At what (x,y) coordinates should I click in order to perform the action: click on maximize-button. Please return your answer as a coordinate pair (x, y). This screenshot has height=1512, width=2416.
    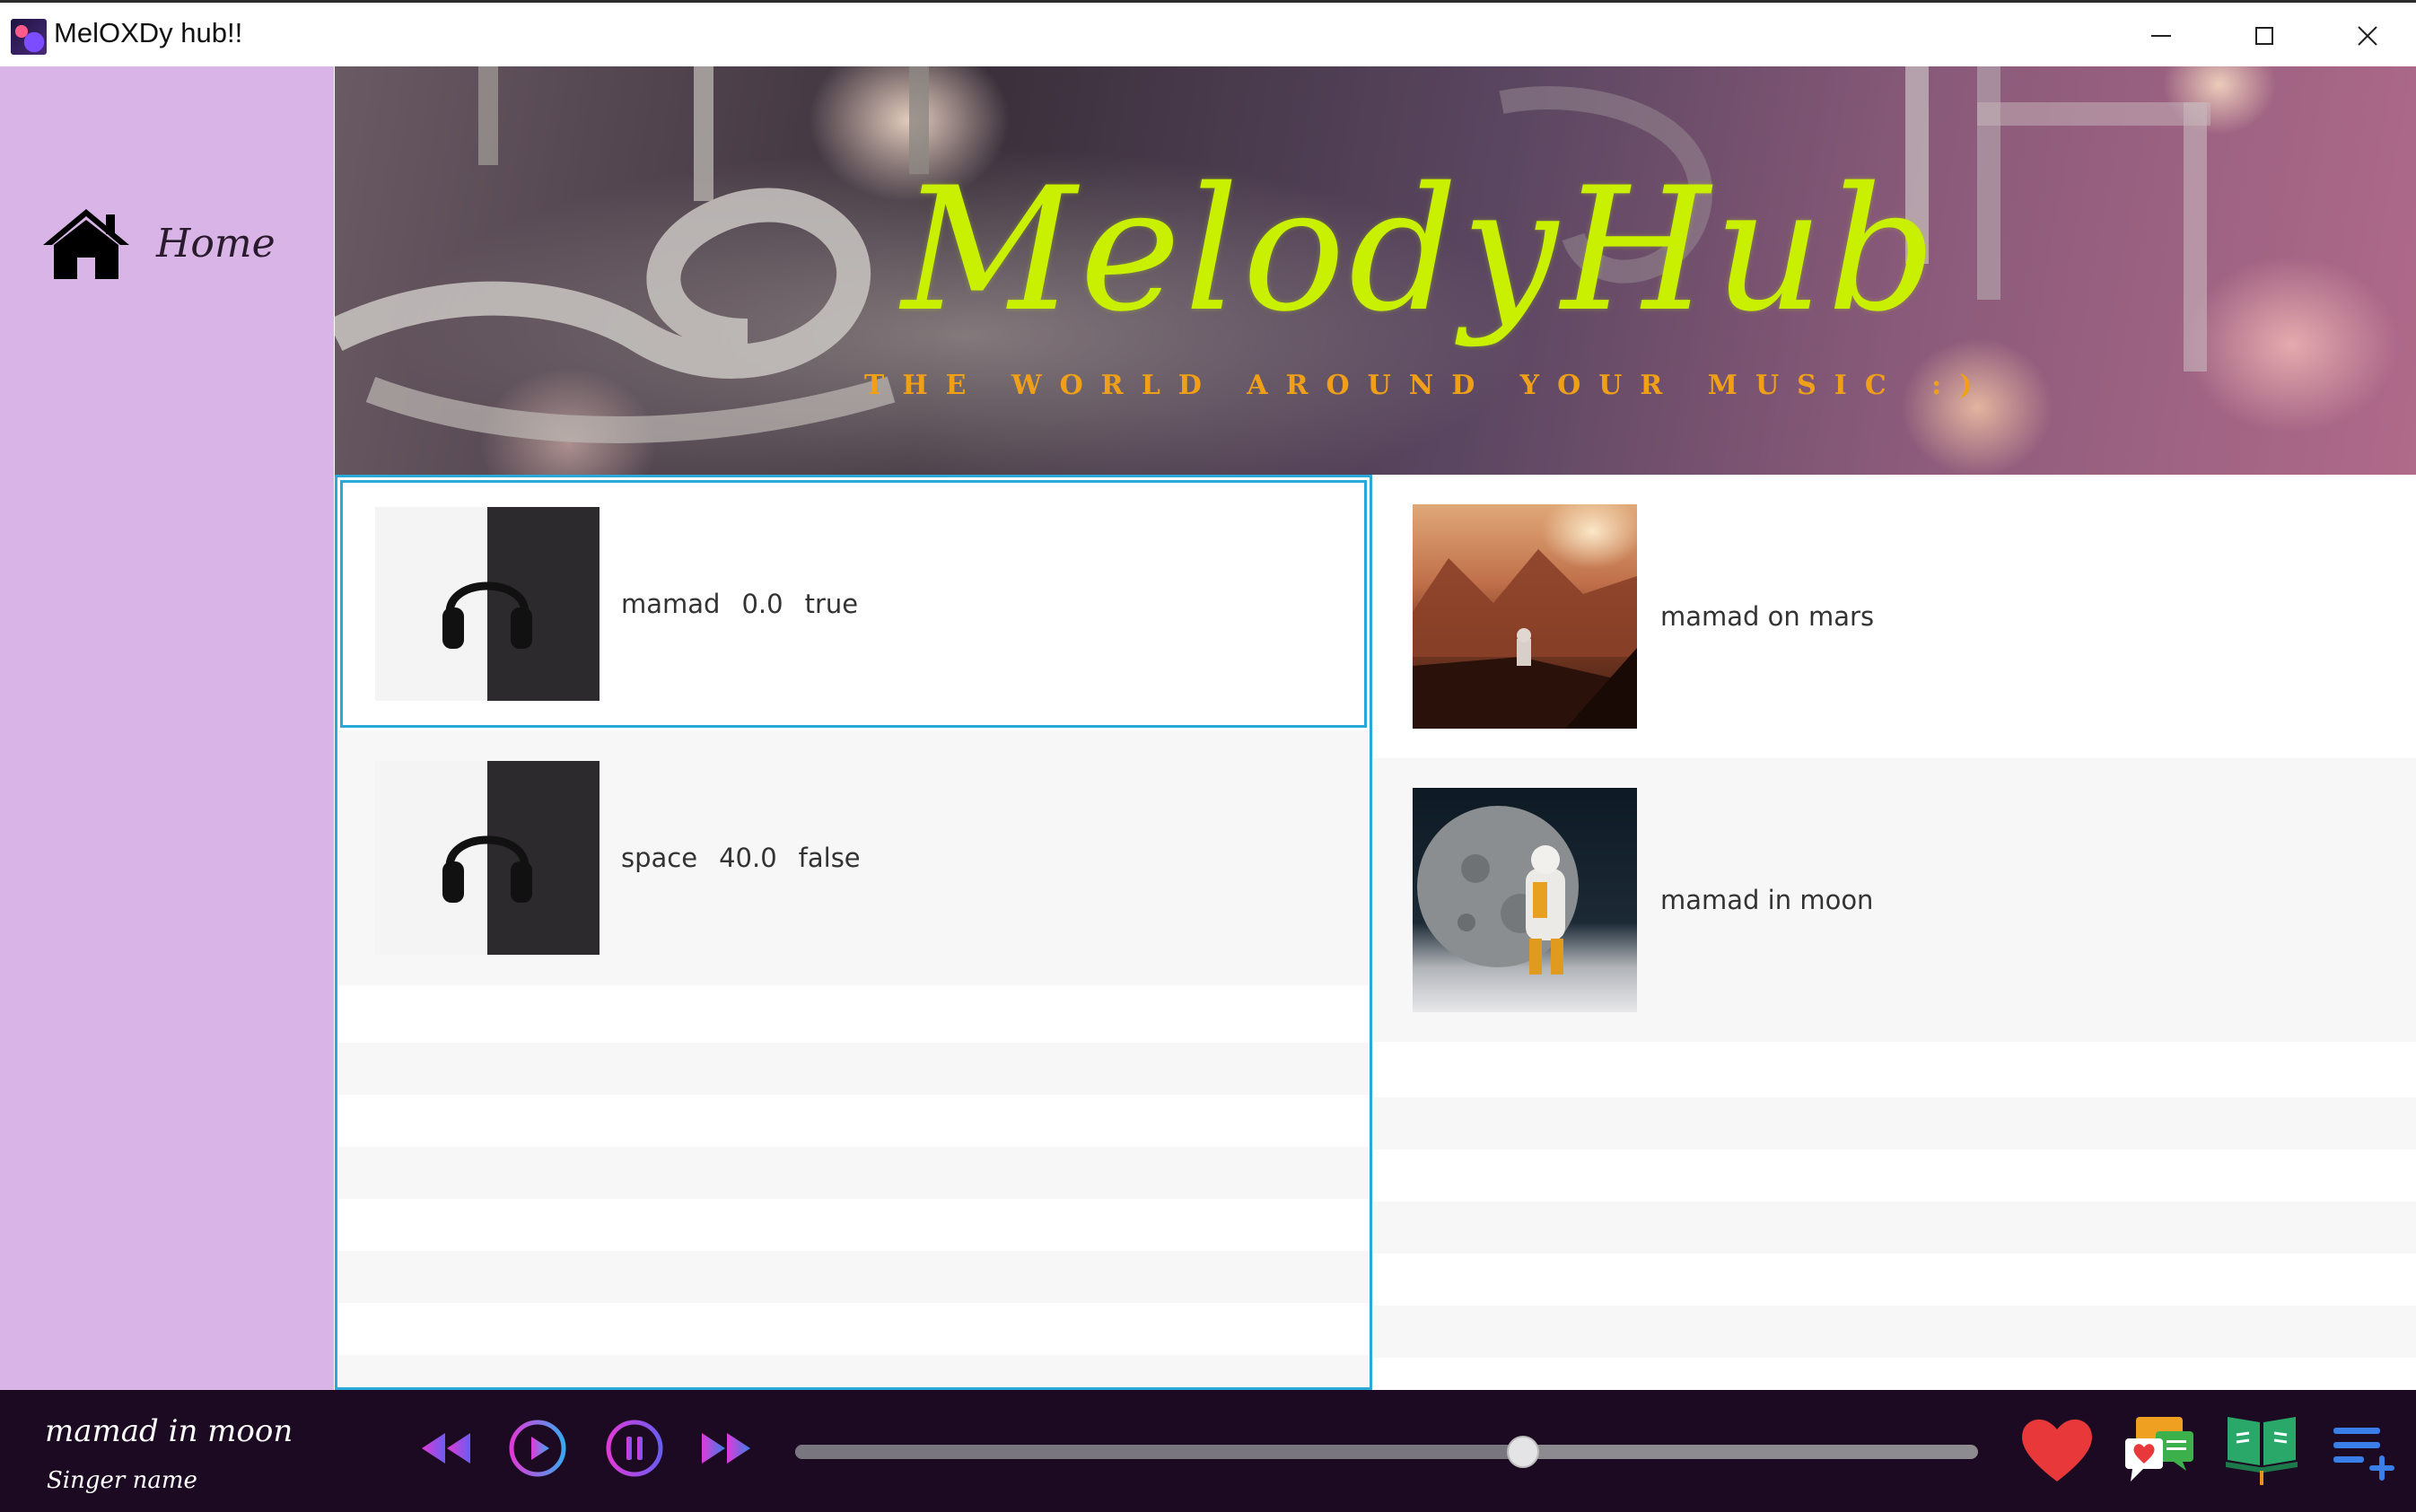
    Looking at the image, I should click on (2263, 36).